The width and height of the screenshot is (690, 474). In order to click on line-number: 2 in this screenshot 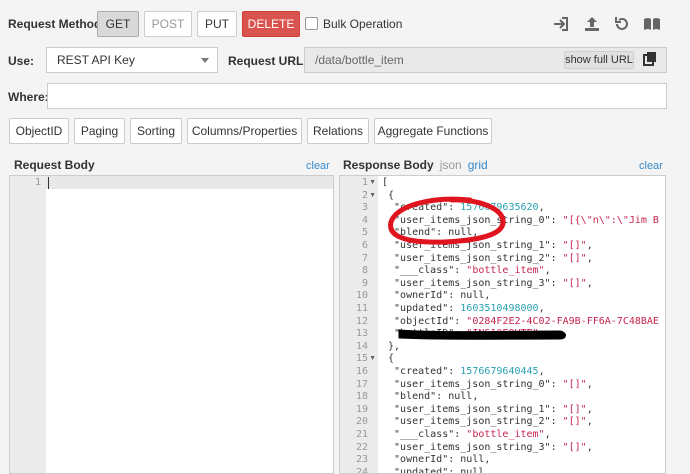, I will do `click(364, 195)`.